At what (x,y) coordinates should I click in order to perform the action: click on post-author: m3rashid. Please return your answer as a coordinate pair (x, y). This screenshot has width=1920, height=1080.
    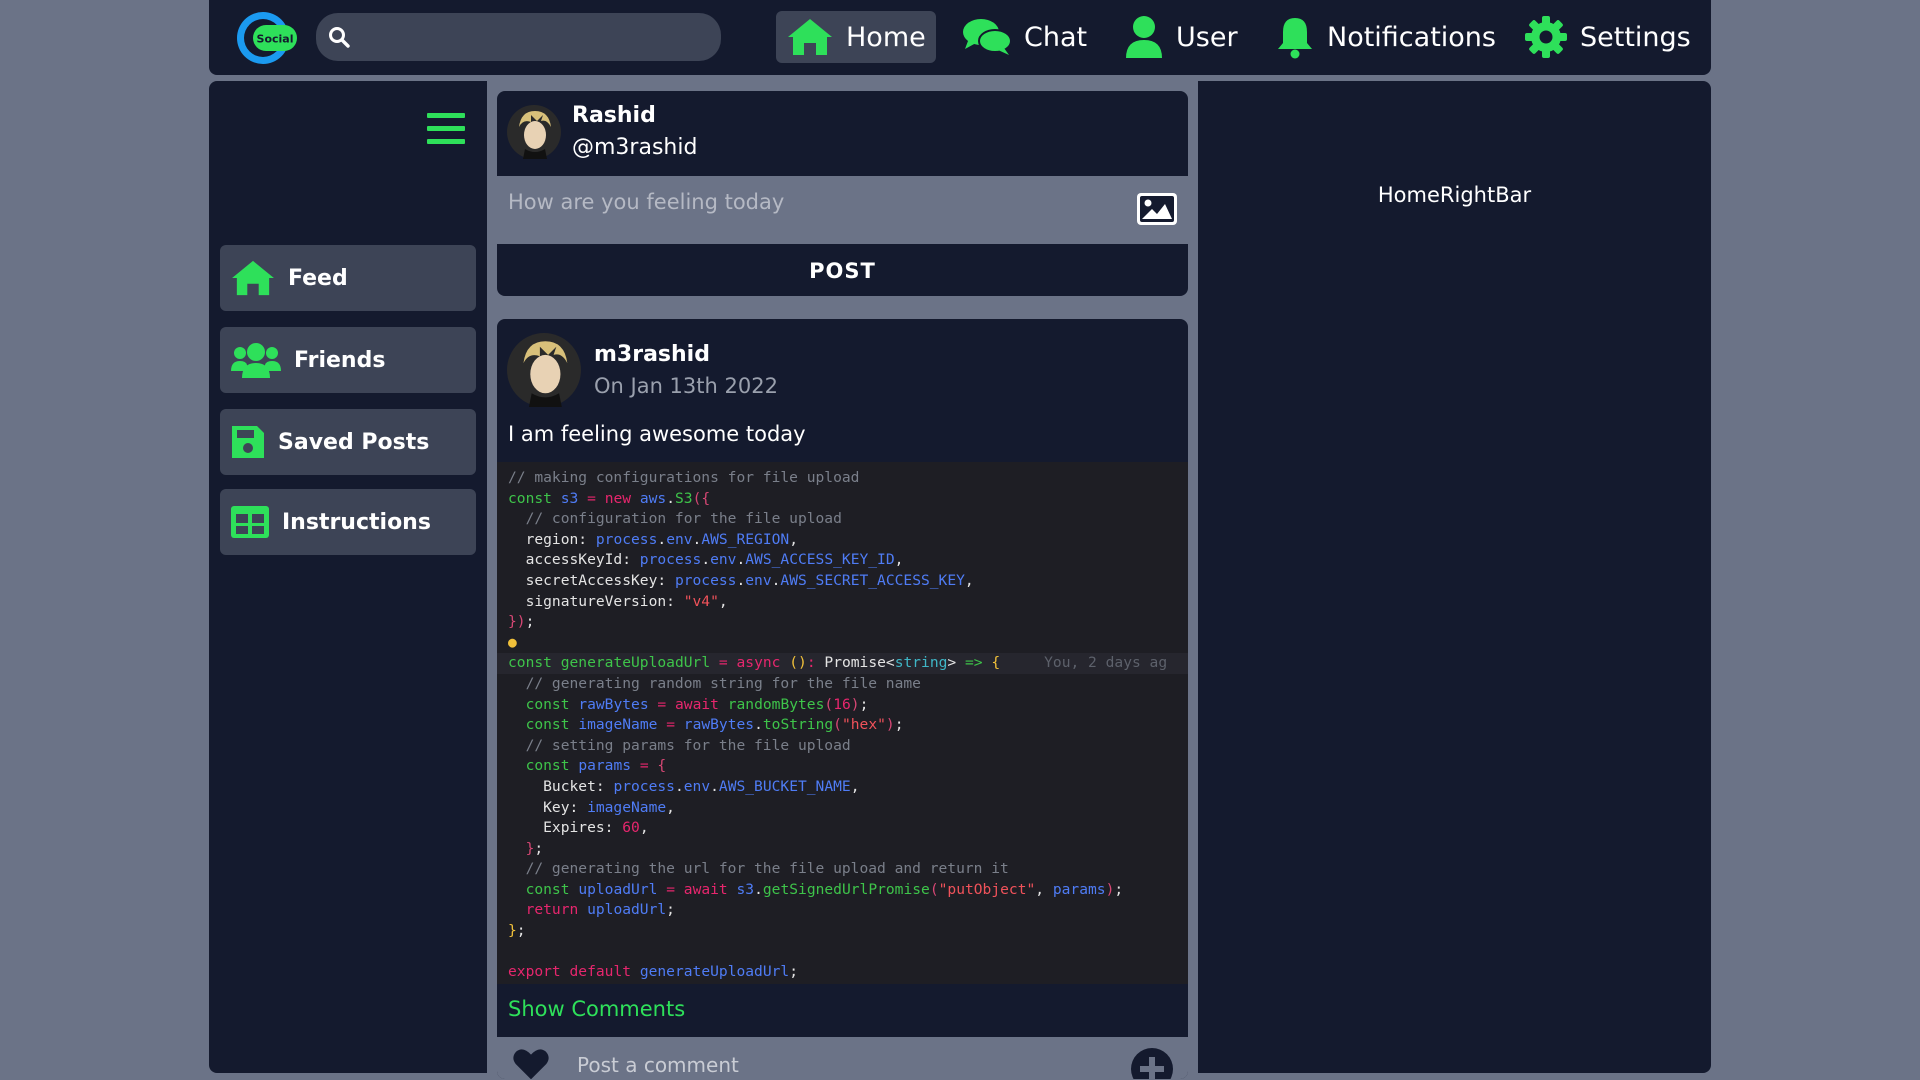
    Looking at the image, I should click on (652, 354).